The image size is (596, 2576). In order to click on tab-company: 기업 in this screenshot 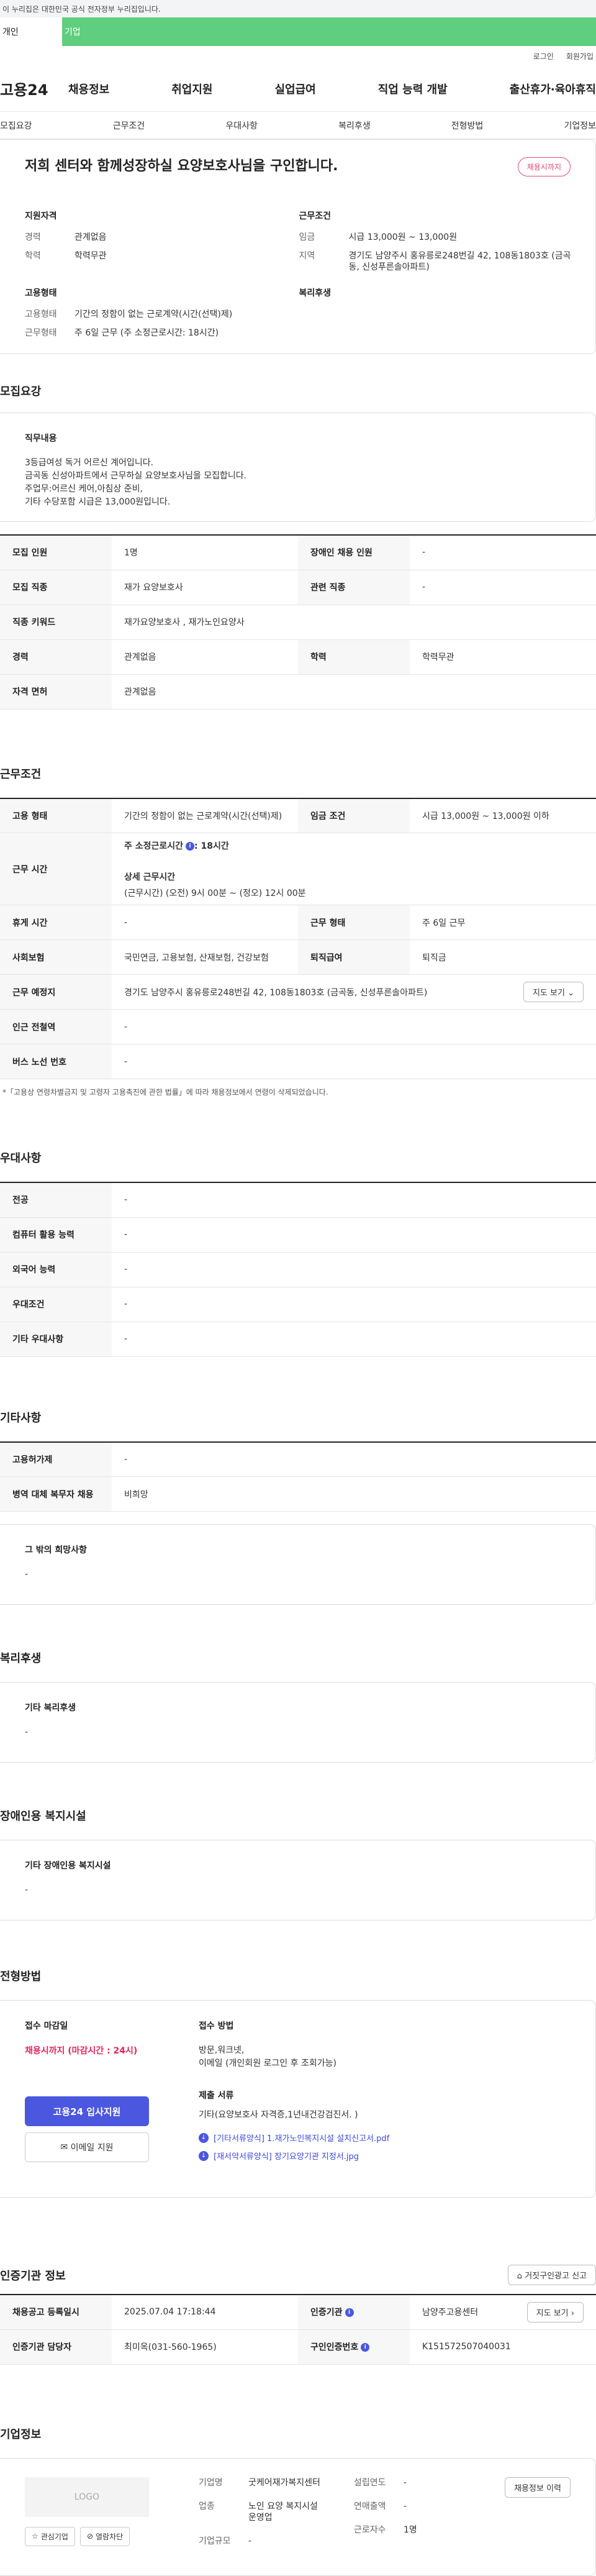, I will do `click(329, 31)`.